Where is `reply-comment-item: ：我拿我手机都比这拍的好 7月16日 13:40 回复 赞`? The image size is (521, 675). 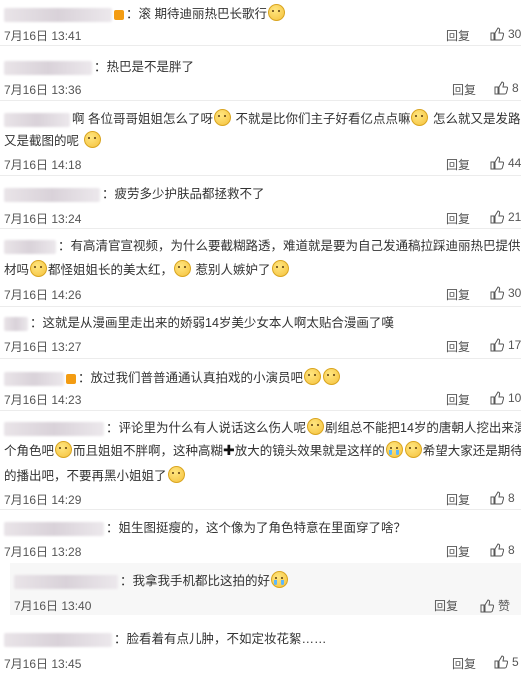 reply-comment-item: ：我拿我手机都比这拍的好 7月16日 13:40 回复 赞 is located at coordinates (265, 589).